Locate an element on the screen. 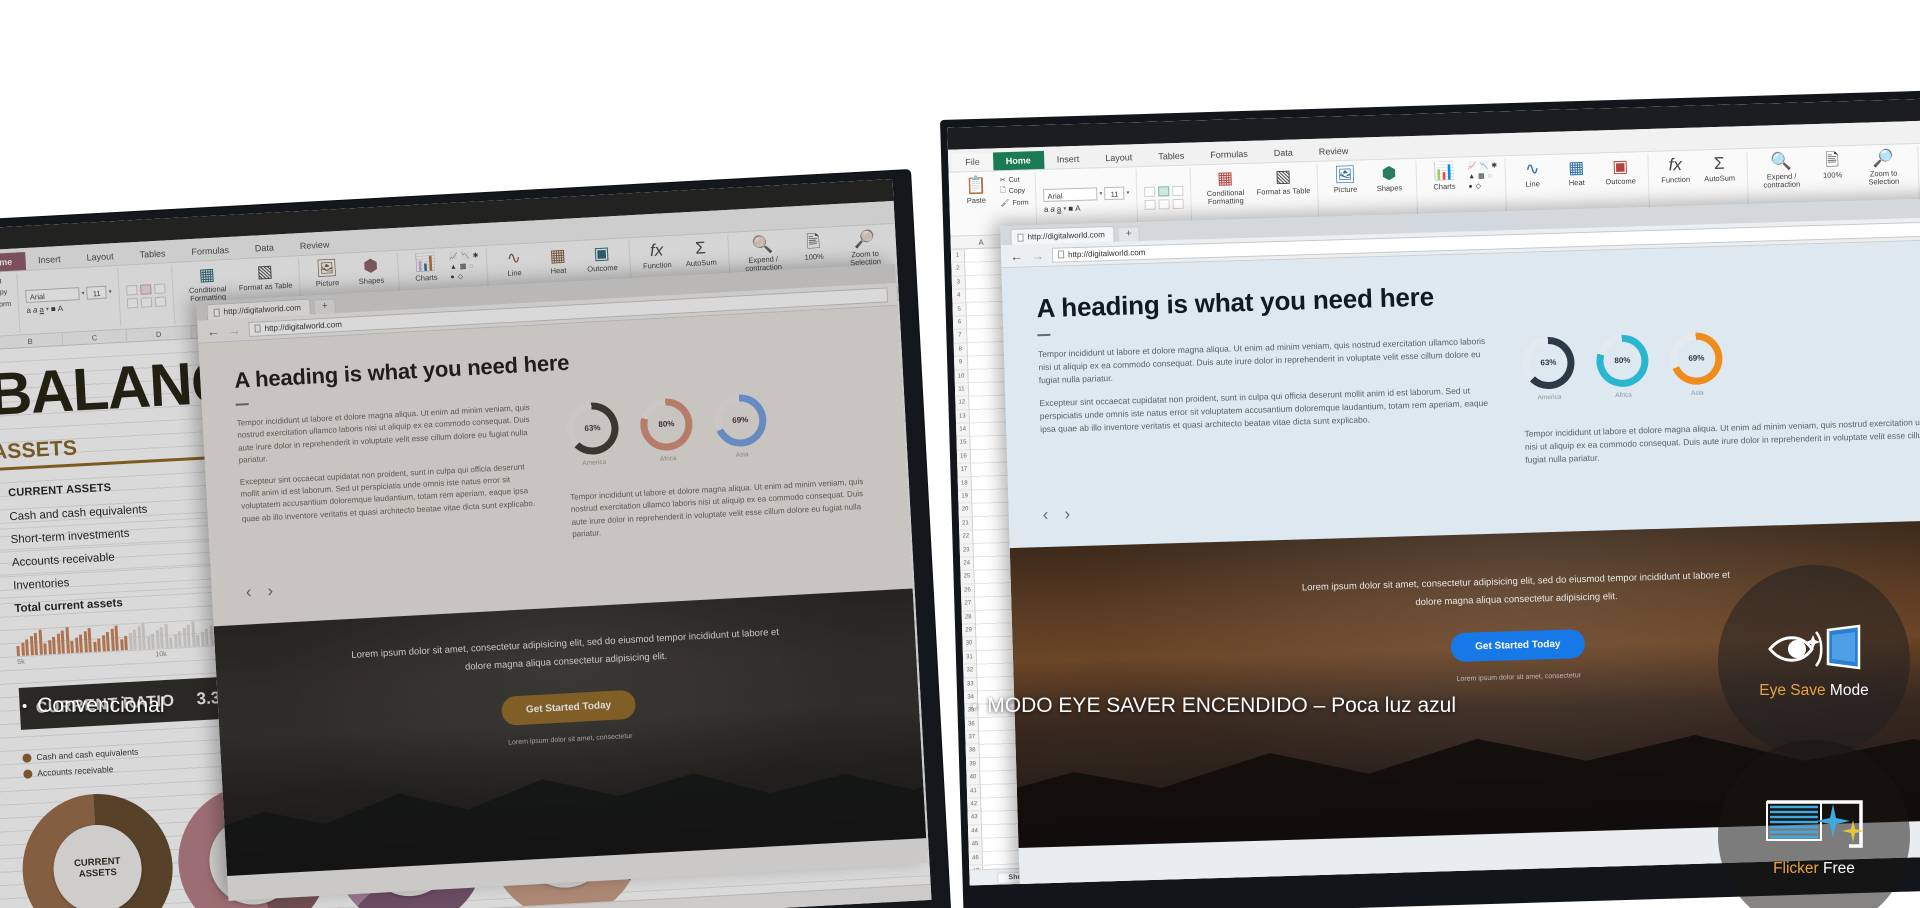  row-header: 17 is located at coordinates (964, 470).